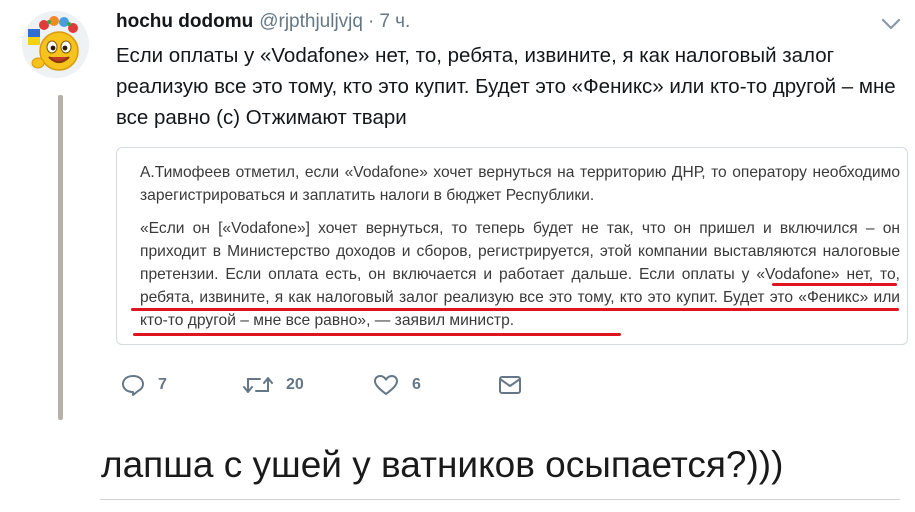 Image resolution: width=915 pixels, height=512 pixels. Describe the element at coordinates (386, 385) in the screenshot. I see `heart-icon` at that location.